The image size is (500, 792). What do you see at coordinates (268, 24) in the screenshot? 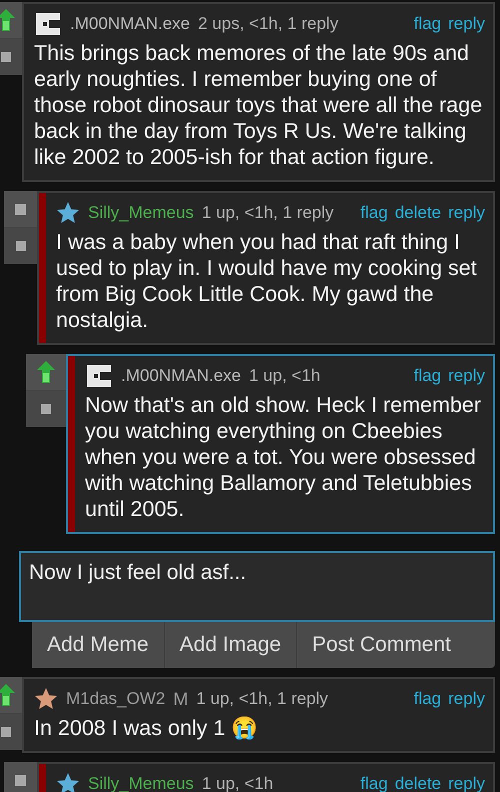
I see `comment-meta: 2 ups, <1h, 1 reply` at bounding box center [268, 24].